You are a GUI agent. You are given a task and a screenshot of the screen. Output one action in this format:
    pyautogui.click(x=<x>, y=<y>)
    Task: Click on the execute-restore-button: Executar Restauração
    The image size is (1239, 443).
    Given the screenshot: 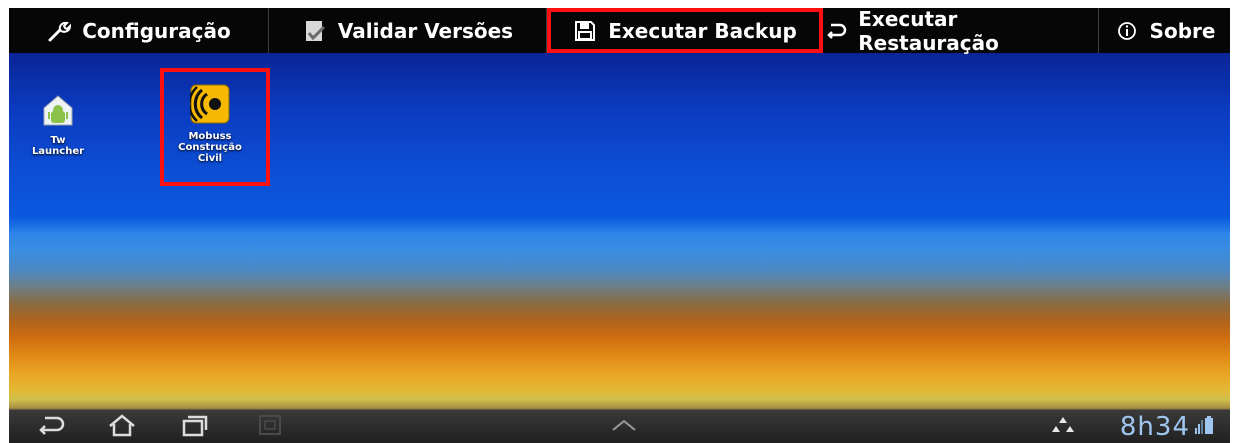 What is the action you would take?
    pyautogui.click(x=961, y=31)
    